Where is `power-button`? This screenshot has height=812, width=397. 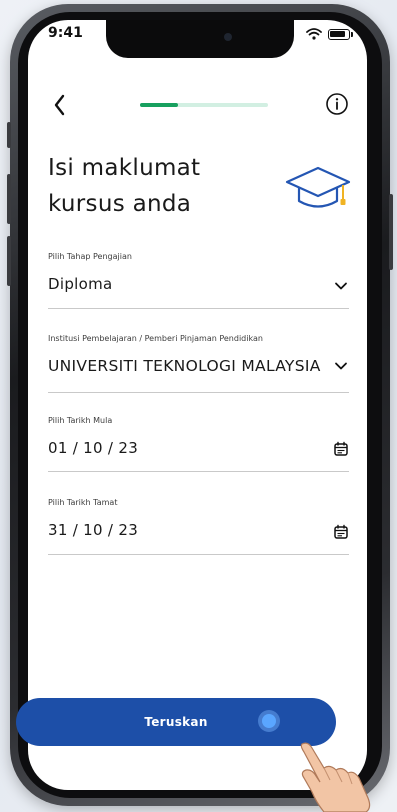
power-button is located at coordinates (391, 232).